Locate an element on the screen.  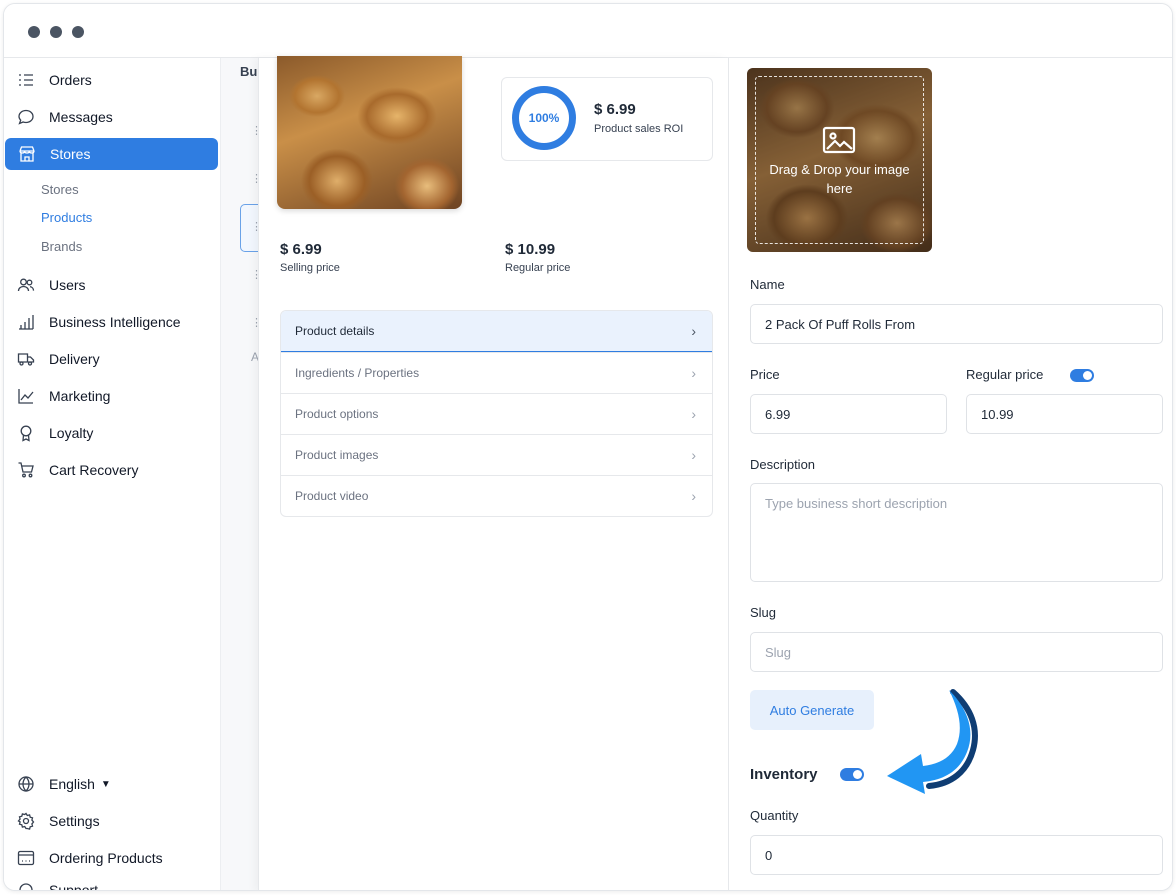
truck-icon is located at coordinates (26, 359).